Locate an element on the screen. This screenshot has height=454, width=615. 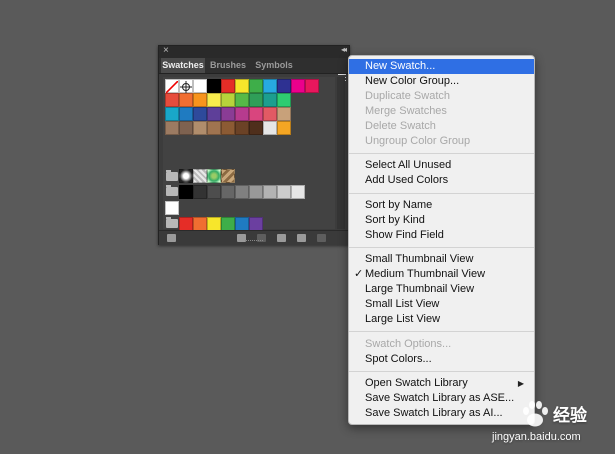
close-icon: × is located at coordinates (166, 50).